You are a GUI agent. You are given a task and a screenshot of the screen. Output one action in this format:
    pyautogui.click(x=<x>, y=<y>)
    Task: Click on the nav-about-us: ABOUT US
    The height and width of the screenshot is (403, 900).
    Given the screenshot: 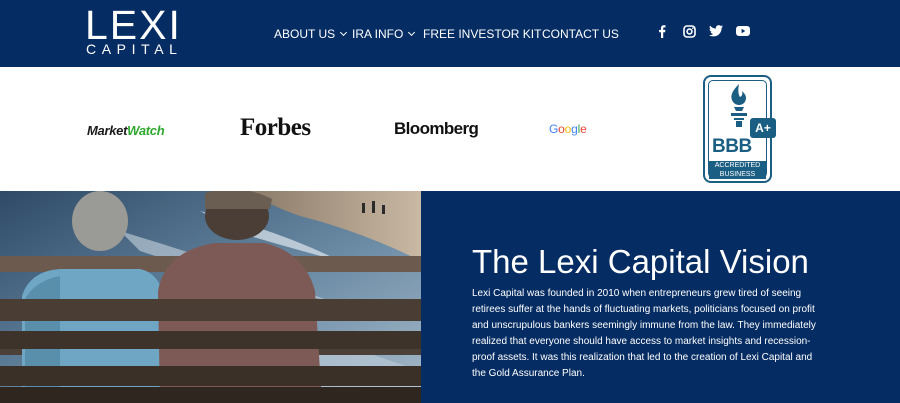 What is the action you would take?
    pyautogui.click(x=311, y=34)
    